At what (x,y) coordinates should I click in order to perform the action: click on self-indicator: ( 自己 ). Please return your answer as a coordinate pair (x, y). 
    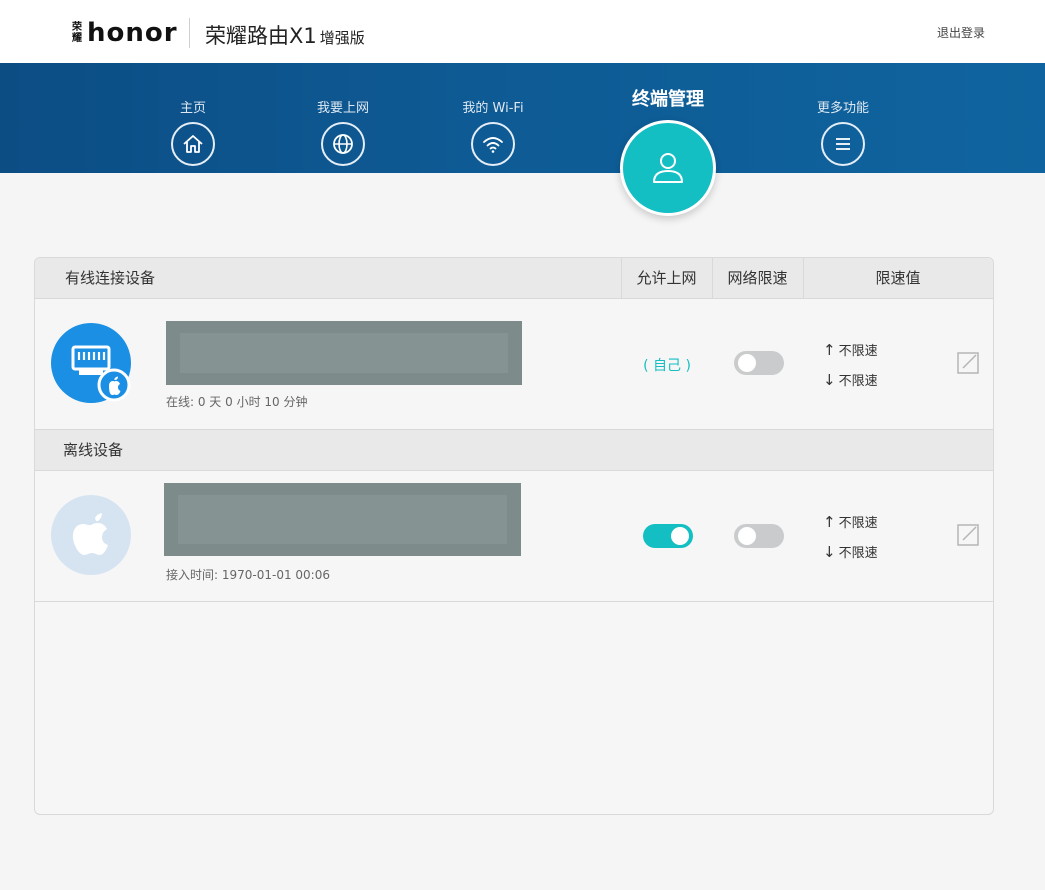
    Looking at the image, I should click on (667, 366).